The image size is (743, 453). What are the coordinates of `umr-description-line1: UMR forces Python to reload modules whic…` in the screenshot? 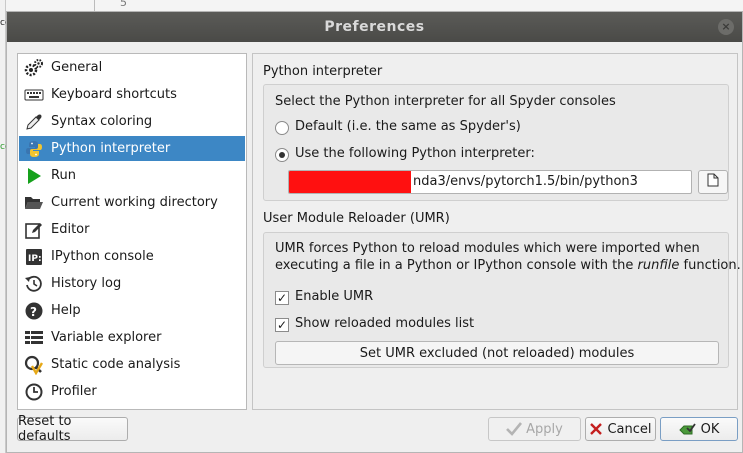 It's located at (487, 248).